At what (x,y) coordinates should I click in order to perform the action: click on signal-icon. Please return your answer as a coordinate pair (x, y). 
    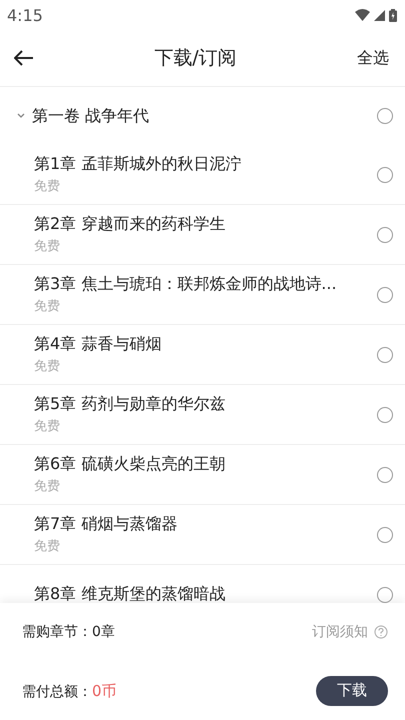
    Looking at the image, I should click on (379, 15).